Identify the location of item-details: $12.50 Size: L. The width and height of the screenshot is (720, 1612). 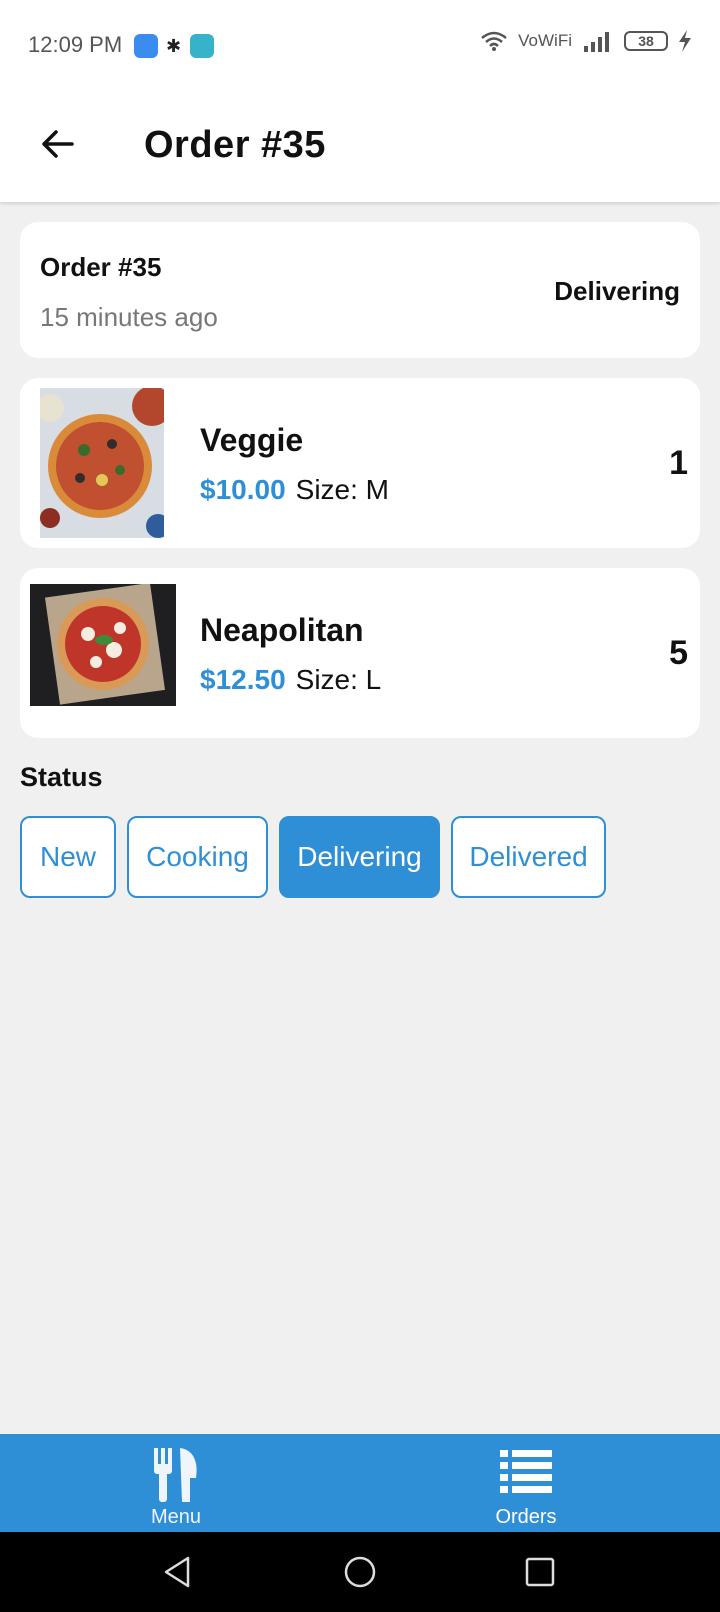
(290, 680).